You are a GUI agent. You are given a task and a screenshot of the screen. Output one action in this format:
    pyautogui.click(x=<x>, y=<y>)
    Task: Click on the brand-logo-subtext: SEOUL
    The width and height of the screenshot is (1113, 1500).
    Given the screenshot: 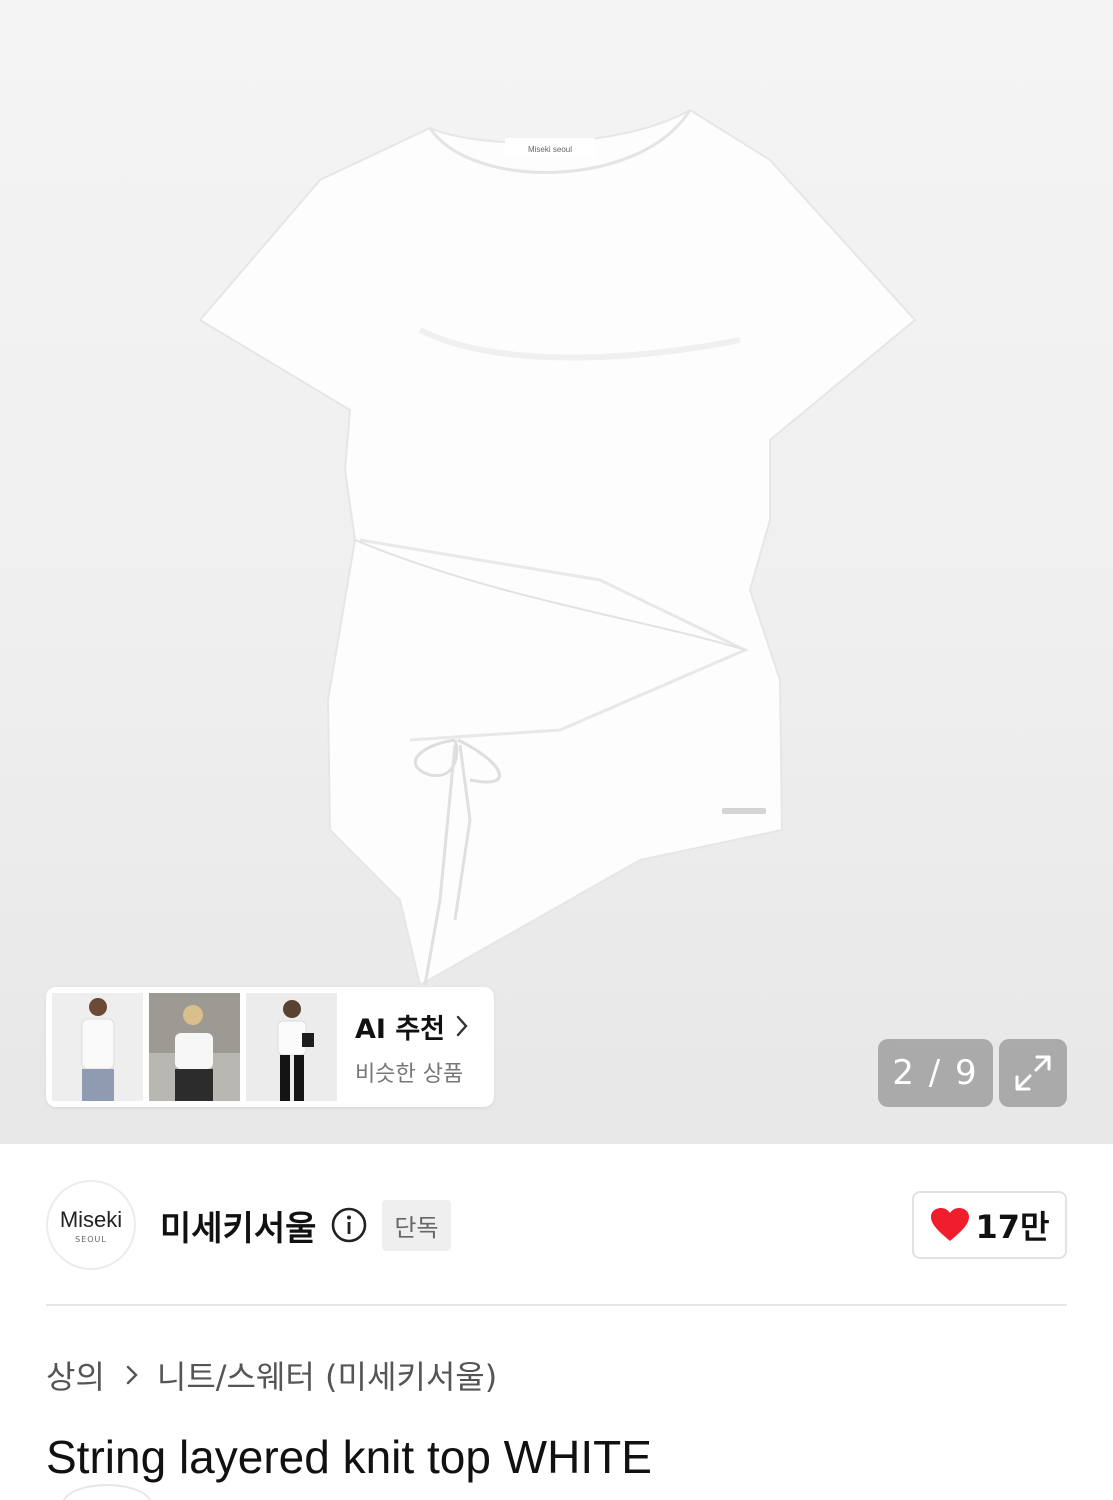 What is the action you would take?
    pyautogui.click(x=91, y=1239)
    